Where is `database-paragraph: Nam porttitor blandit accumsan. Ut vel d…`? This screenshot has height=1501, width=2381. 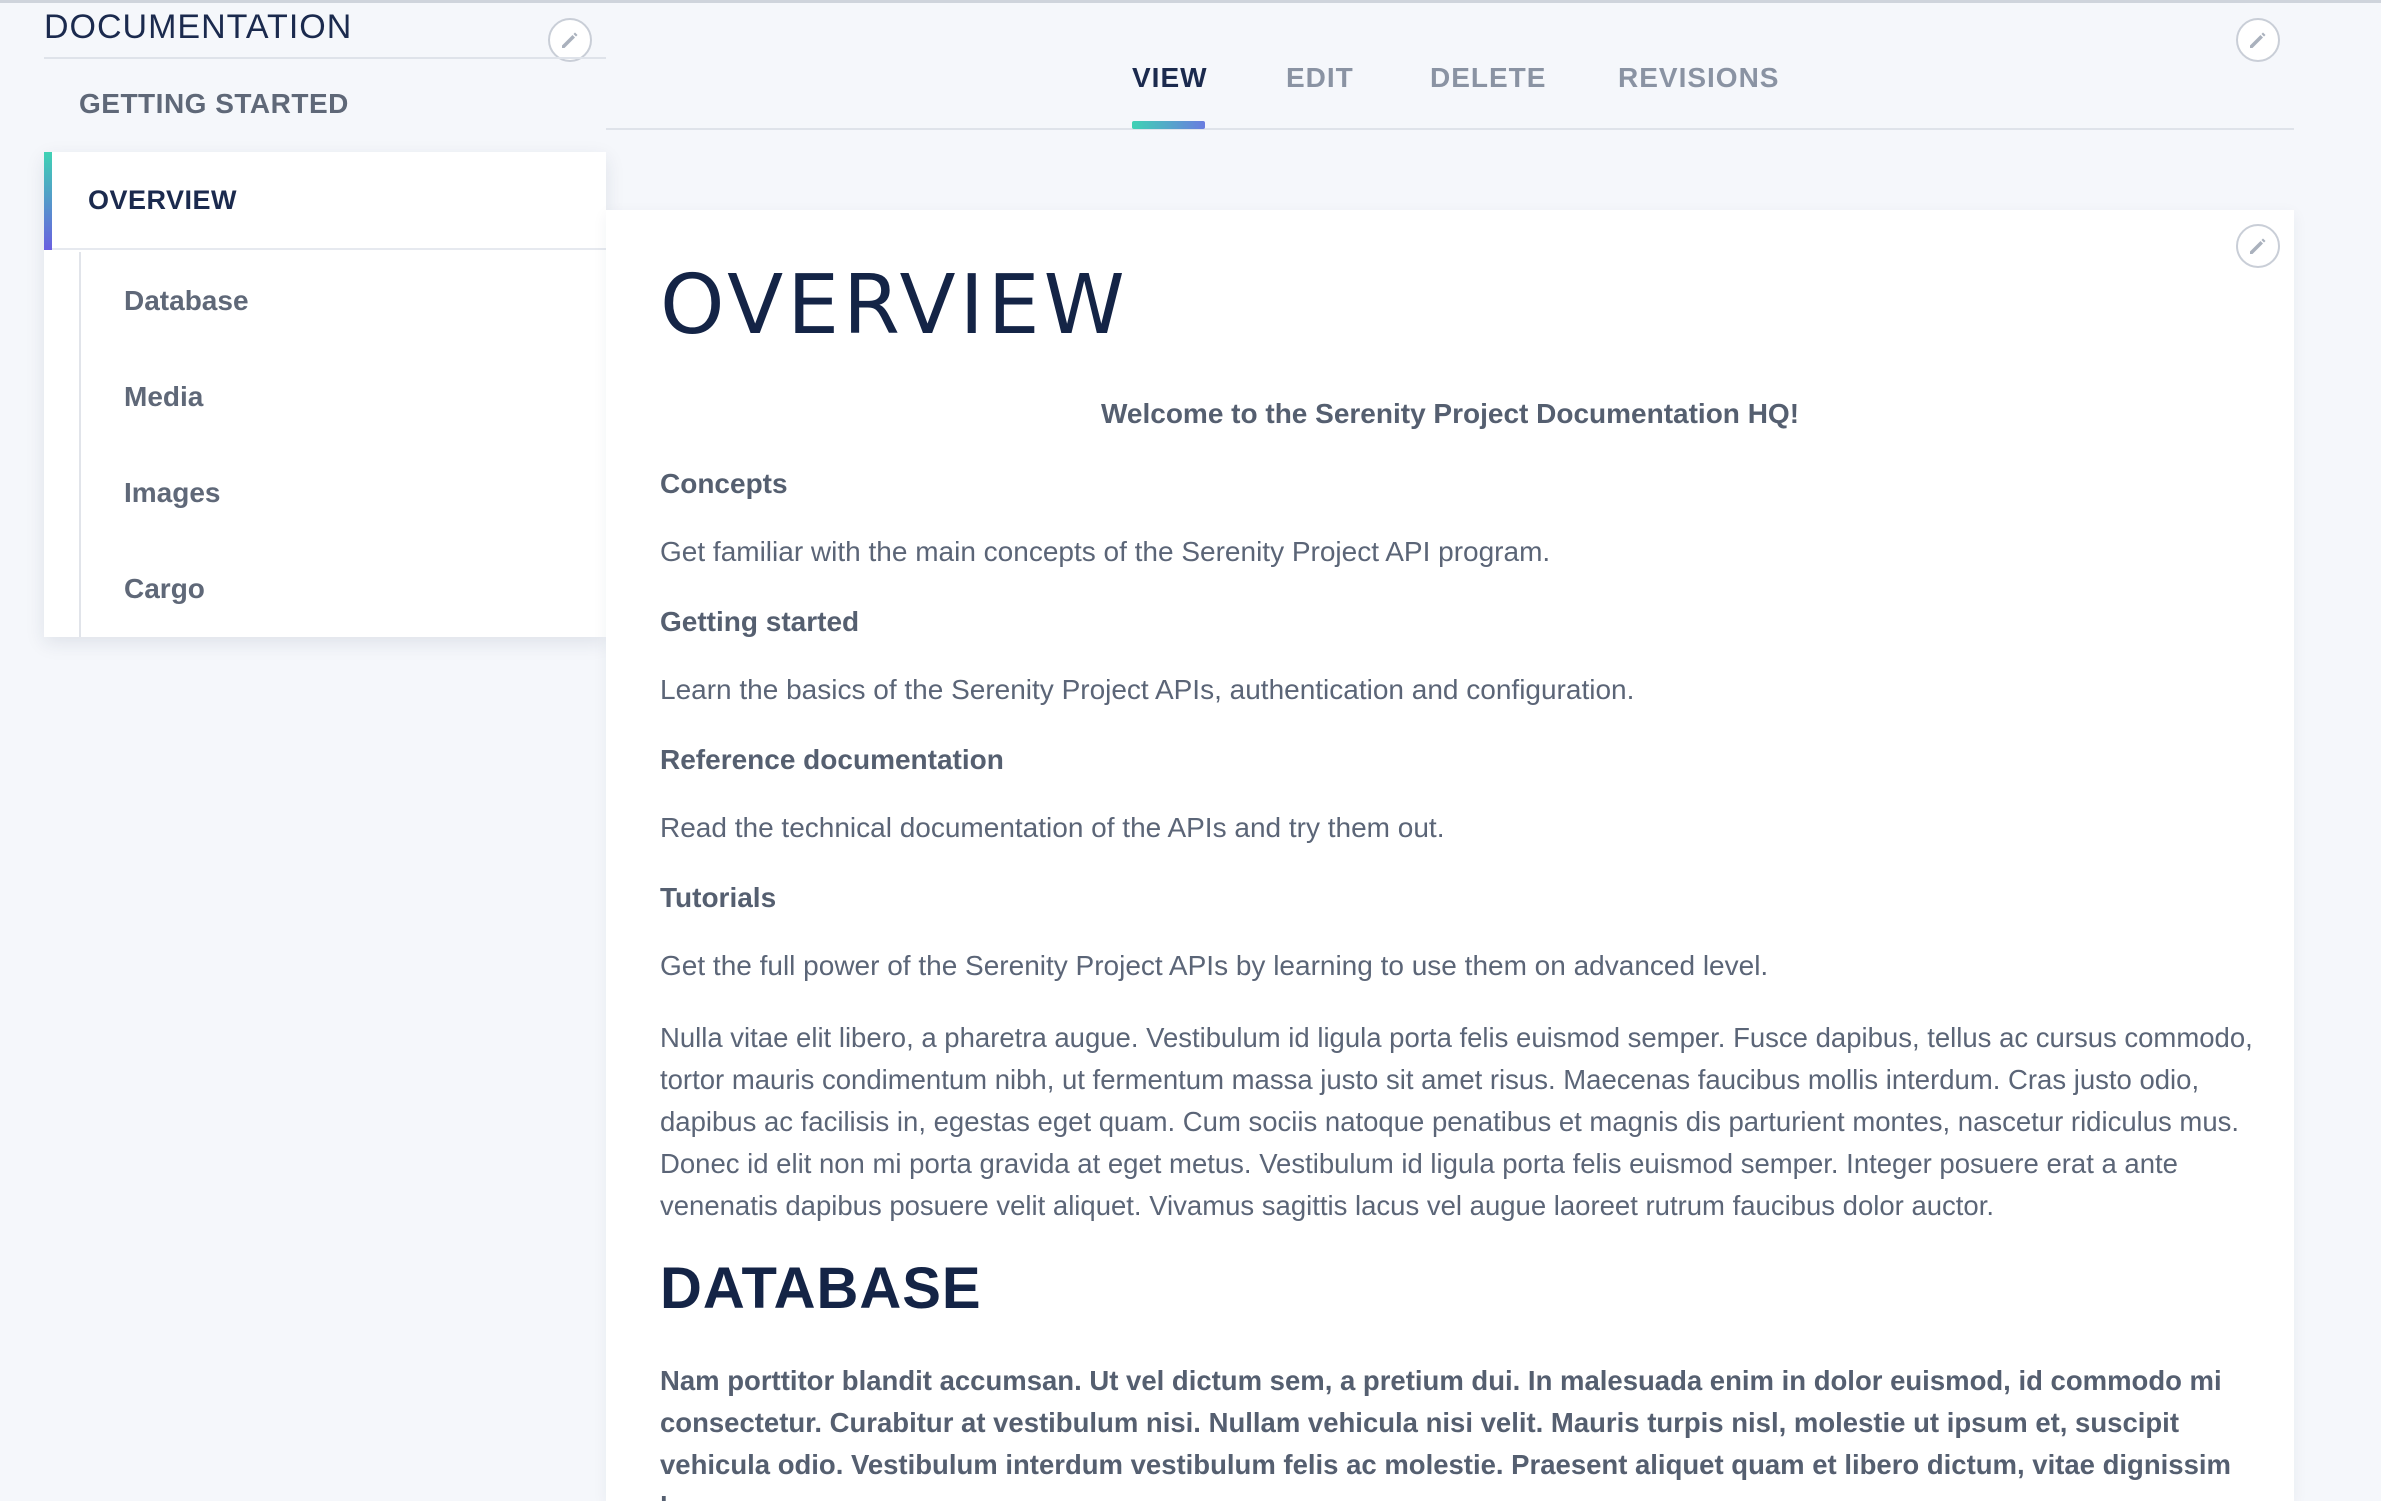
database-paragraph: Nam porttitor blandit accumsan. Ut vel d… is located at coordinates (1445, 1433).